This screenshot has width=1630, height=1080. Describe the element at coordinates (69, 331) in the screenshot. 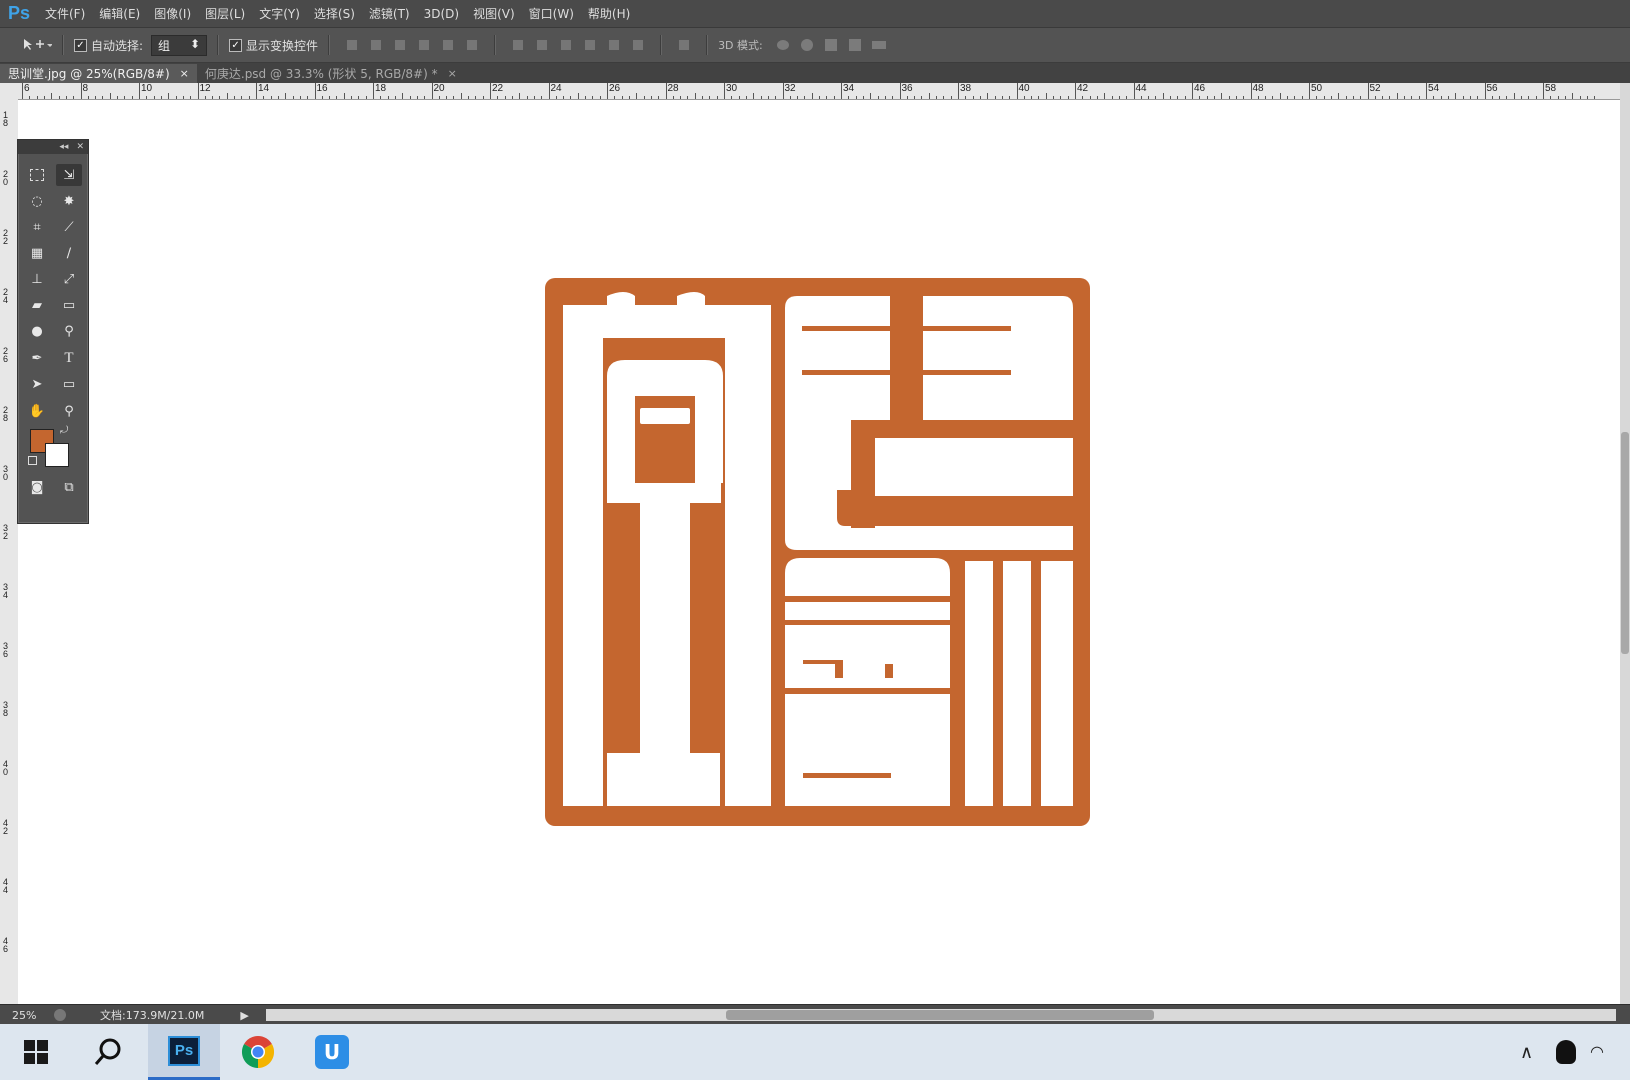

I see `dodge-tool: ⚲` at that location.